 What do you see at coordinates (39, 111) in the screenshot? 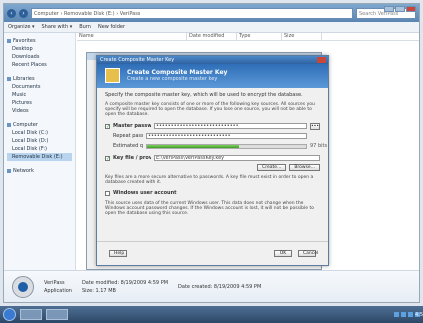
I see `nav-videos: Videos` at bounding box center [39, 111].